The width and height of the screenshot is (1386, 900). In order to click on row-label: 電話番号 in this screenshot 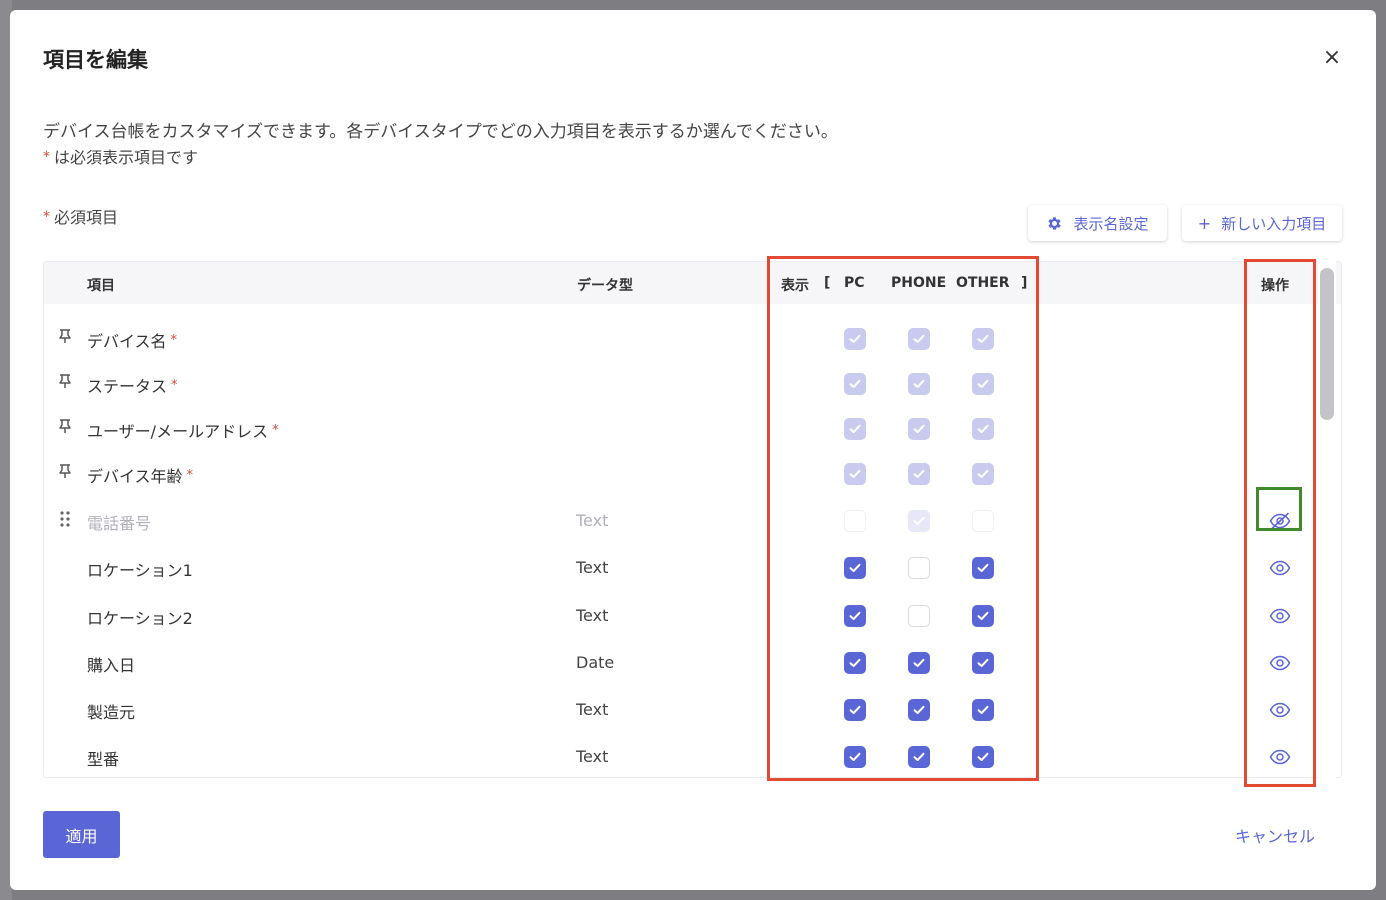, I will do `click(119, 522)`.